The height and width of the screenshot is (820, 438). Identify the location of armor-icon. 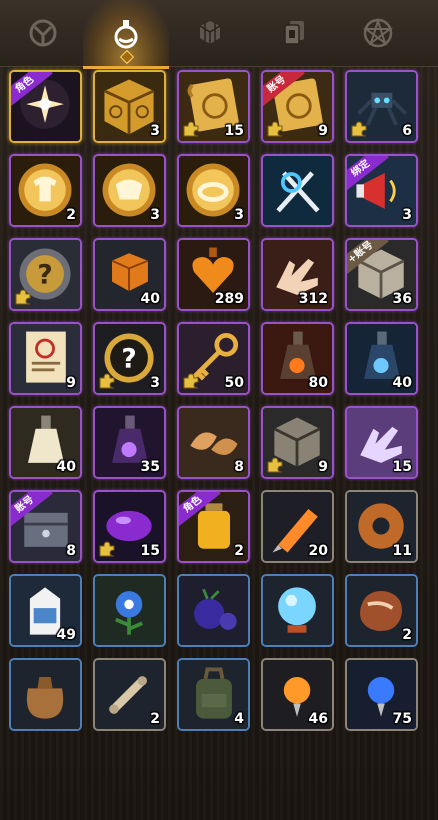
(43, 33).